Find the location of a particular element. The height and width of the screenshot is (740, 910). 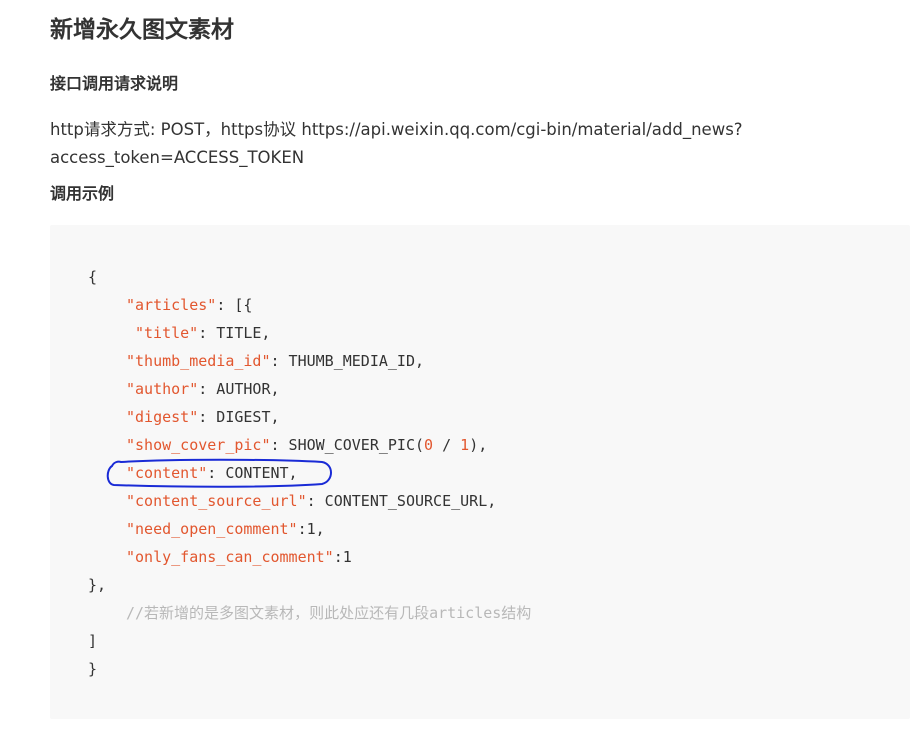

request-description-line-2: access_token=ACCESS_TOKEN is located at coordinates (177, 157).